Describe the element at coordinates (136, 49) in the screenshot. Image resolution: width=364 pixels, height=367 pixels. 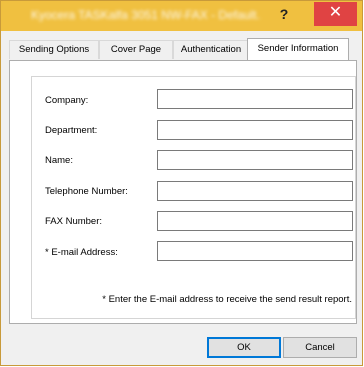
I see `tab-cover-page: Cover Page` at that location.